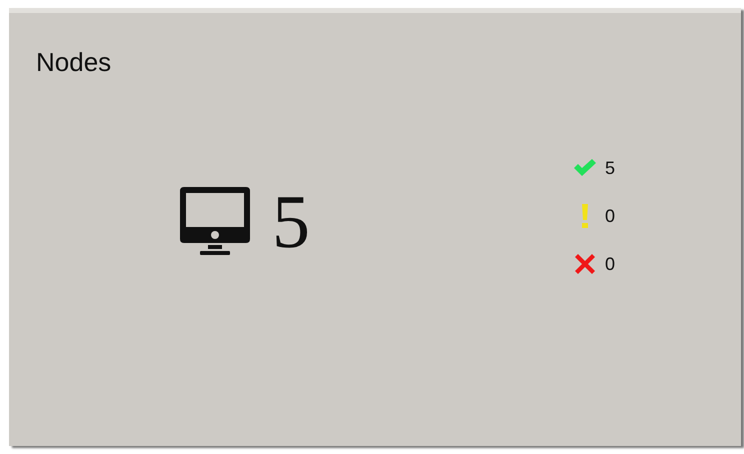 The width and height of the screenshot is (744, 454). What do you see at coordinates (610, 168) in the screenshot?
I see `status-count: 5` at bounding box center [610, 168].